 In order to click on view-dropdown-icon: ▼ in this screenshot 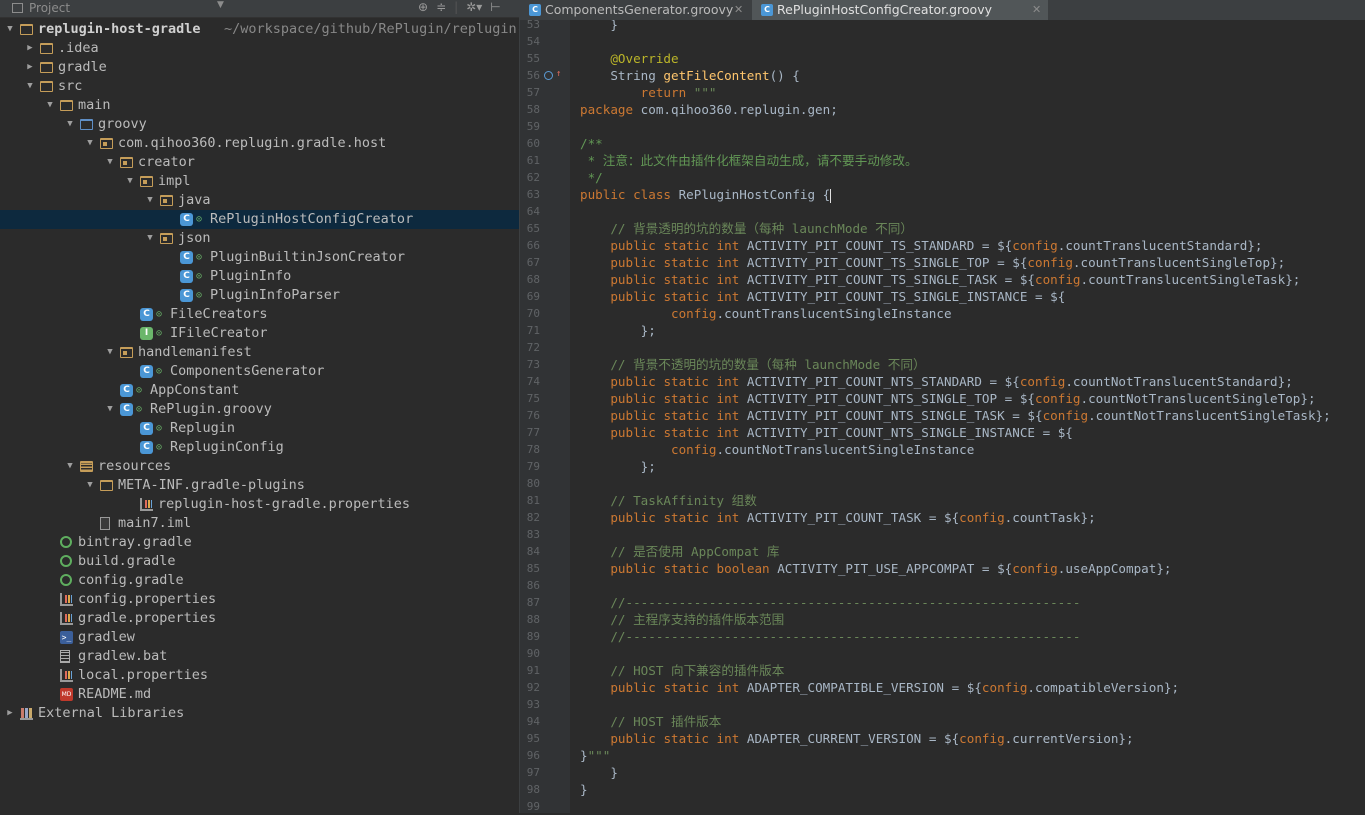, I will do `click(220, 5)`.